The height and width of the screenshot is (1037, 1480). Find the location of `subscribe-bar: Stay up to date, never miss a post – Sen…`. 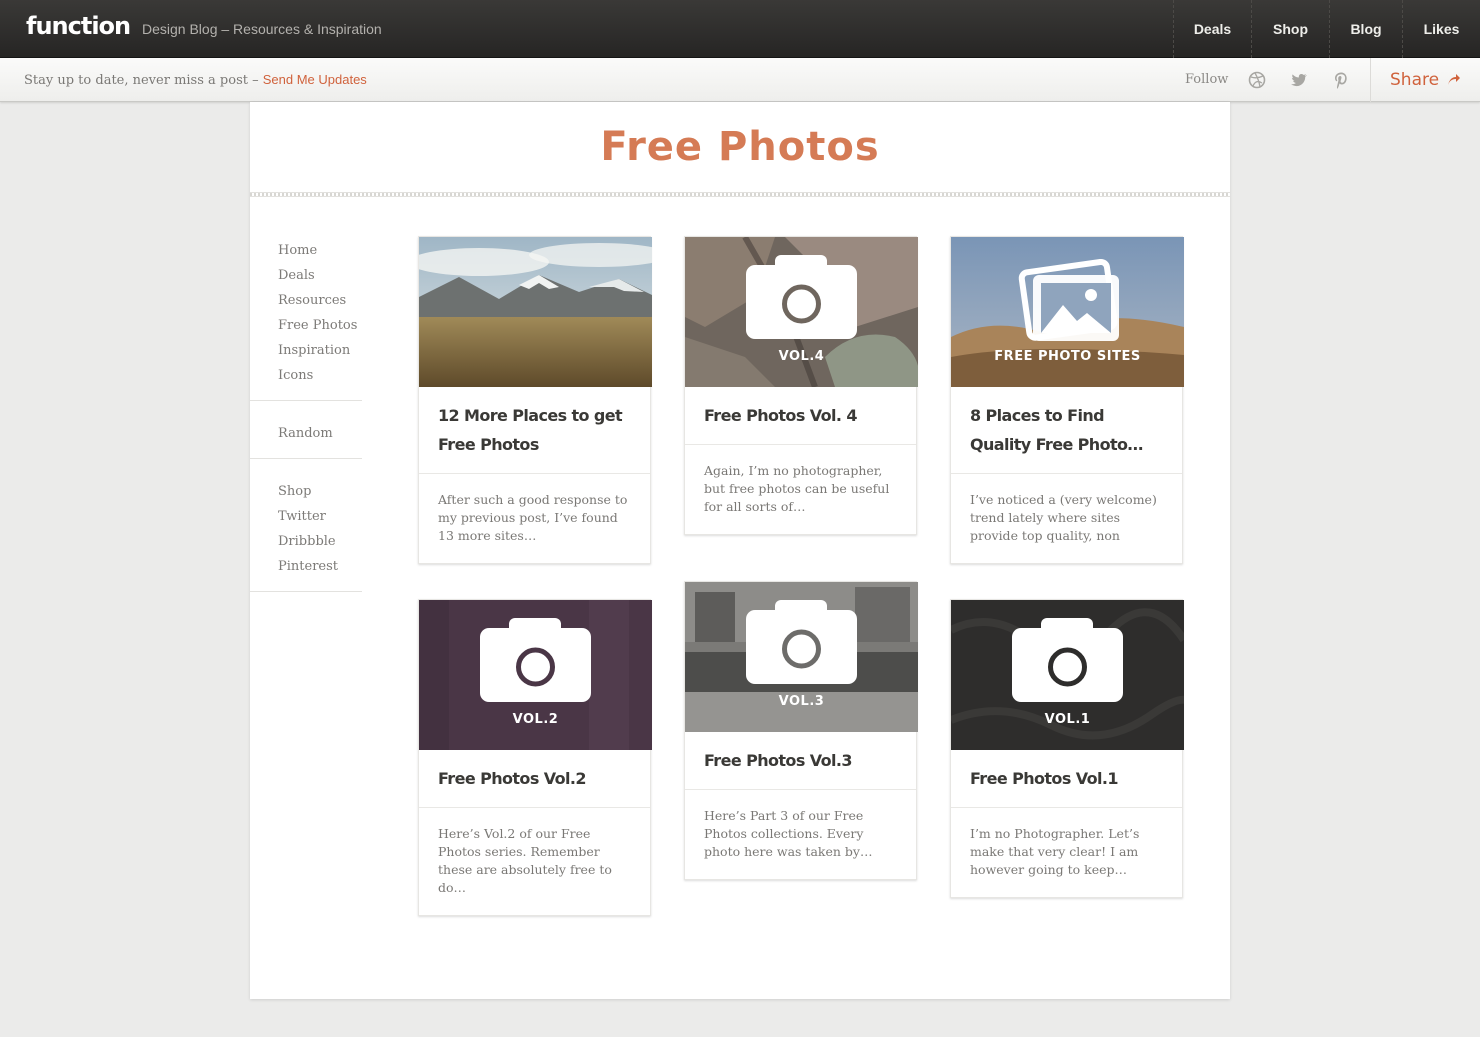

subscribe-bar: Stay up to date, never miss a post – Sen… is located at coordinates (740, 80).